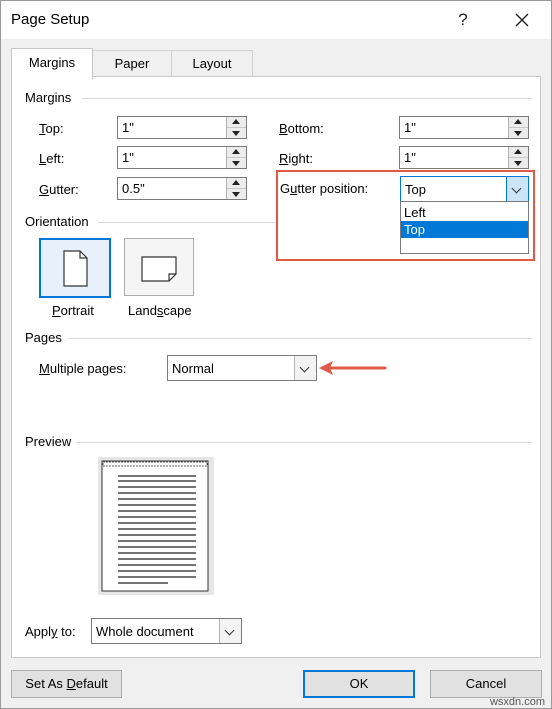 The height and width of the screenshot is (709, 552). Describe the element at coordinates (51, 128) in the screenshot. I see `top-margin-label: Top:` at that location.